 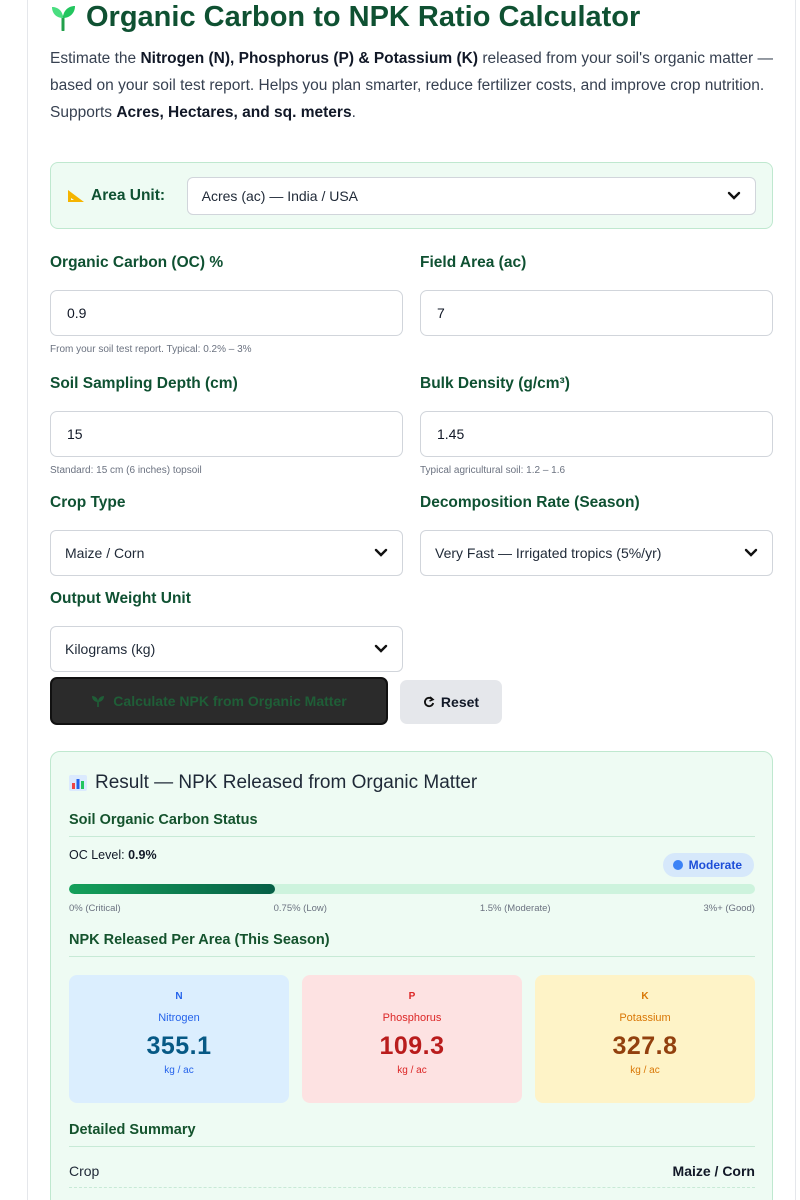 I want to click on density-hint: Typical agricultural soil: 1.2 – 1.6, so click(x=493, y=470).